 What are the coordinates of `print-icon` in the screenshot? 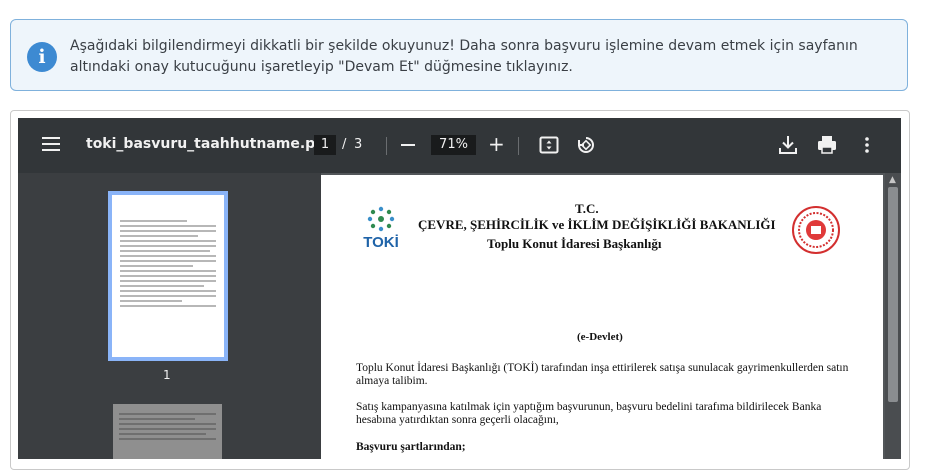 It's located at (827, 145).